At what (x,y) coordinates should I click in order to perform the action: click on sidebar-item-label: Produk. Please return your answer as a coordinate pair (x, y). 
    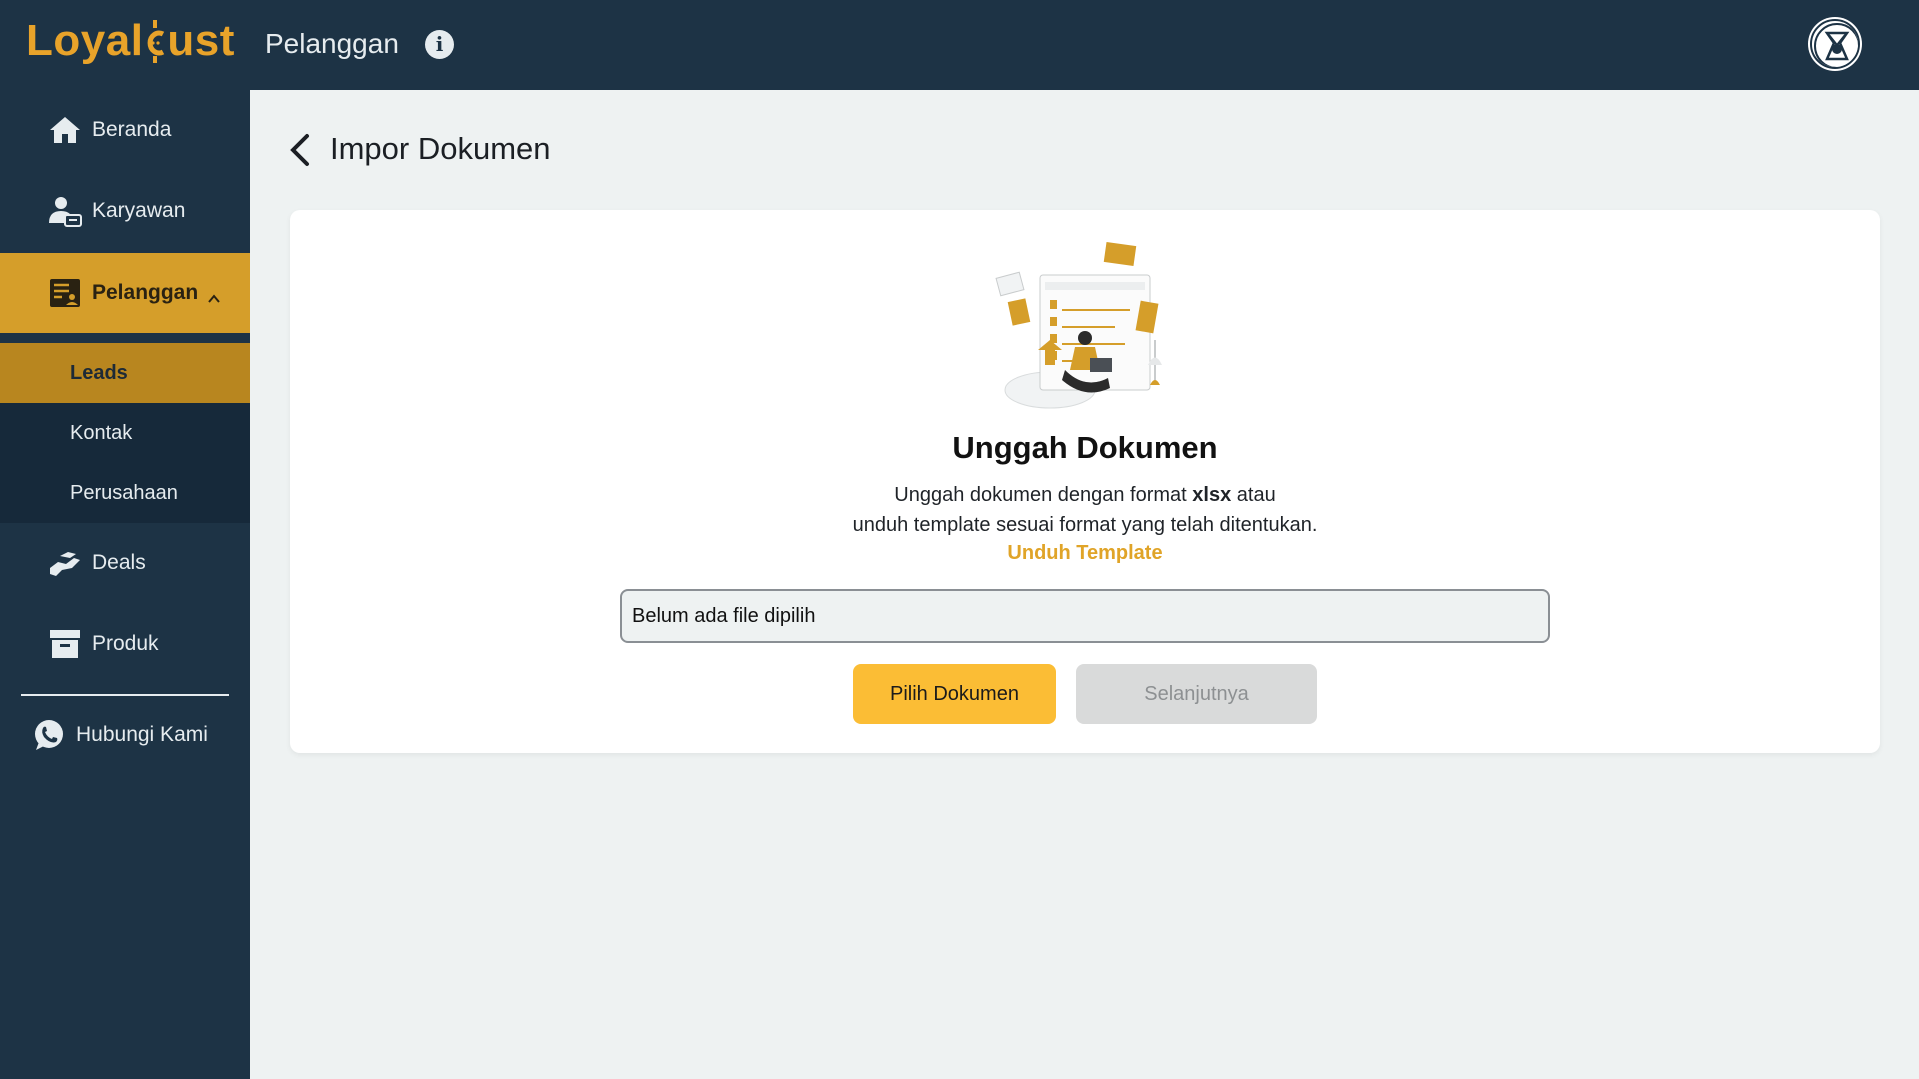
    Looking at the image, I should click on (125, 643).